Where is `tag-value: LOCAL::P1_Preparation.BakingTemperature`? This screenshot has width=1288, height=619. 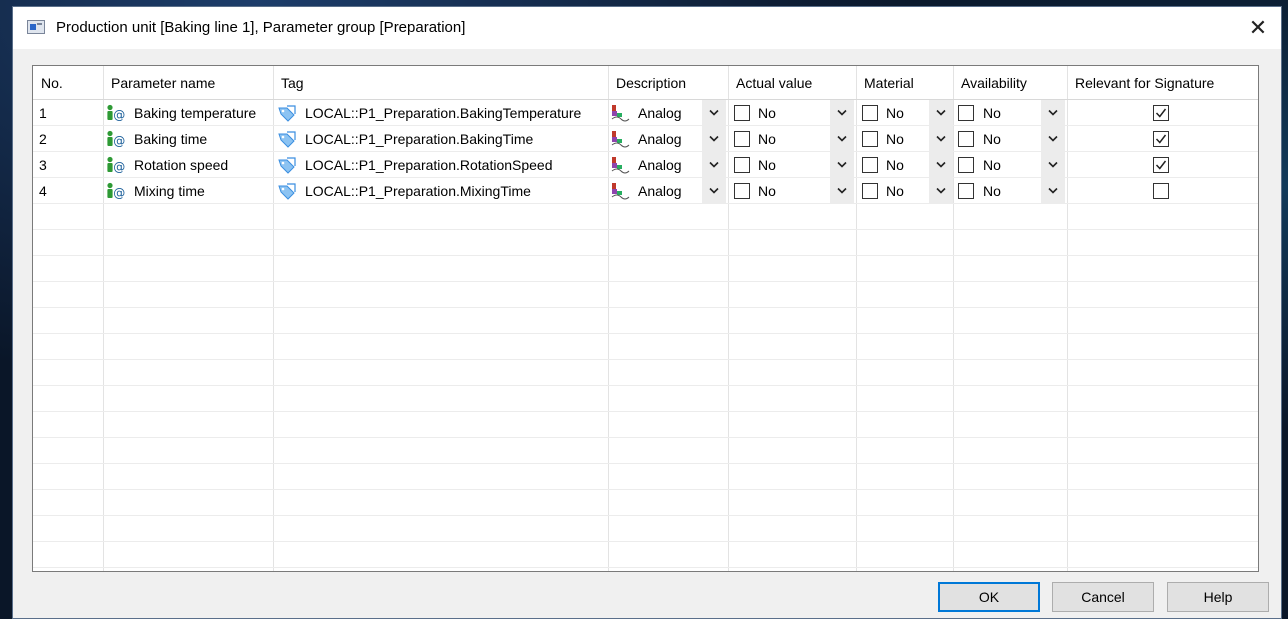
tag-value: LOCAL::P1_Preparation.BakingTemperature is located at coordinates (443, 113).